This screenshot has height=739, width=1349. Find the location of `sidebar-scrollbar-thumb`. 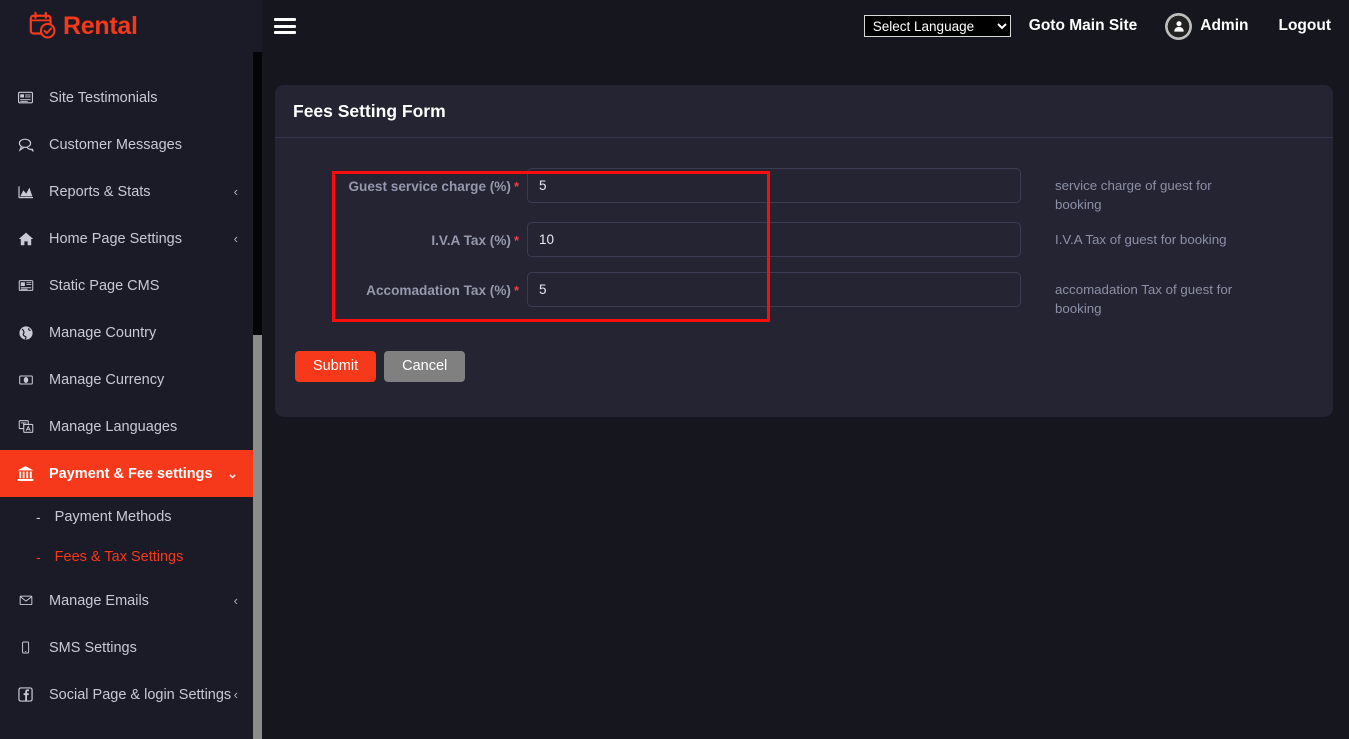

sidebar-scrollbar-thumb is located at coordinates (257, 193).